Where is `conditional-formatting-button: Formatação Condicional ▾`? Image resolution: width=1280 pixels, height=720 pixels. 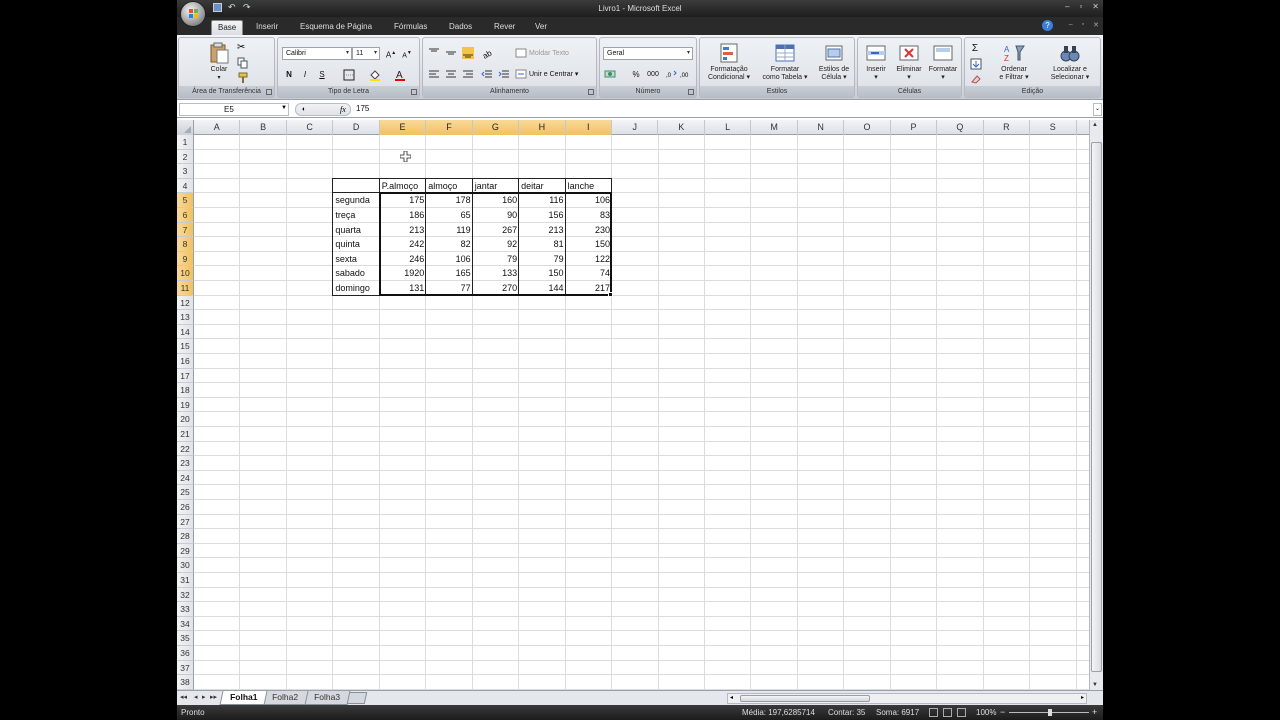 conditional-formatting-button: Formatação Condicional ▾ is located at coordinates (729, 62).